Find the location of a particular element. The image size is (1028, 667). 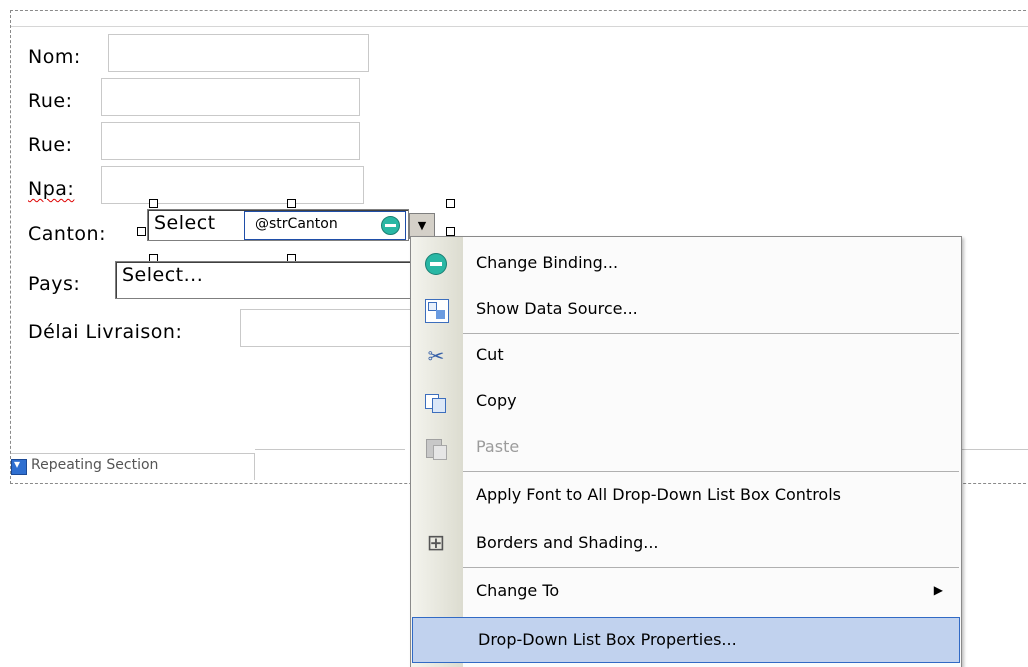

label-nom: Nom: is located at coordinates (54, 57).